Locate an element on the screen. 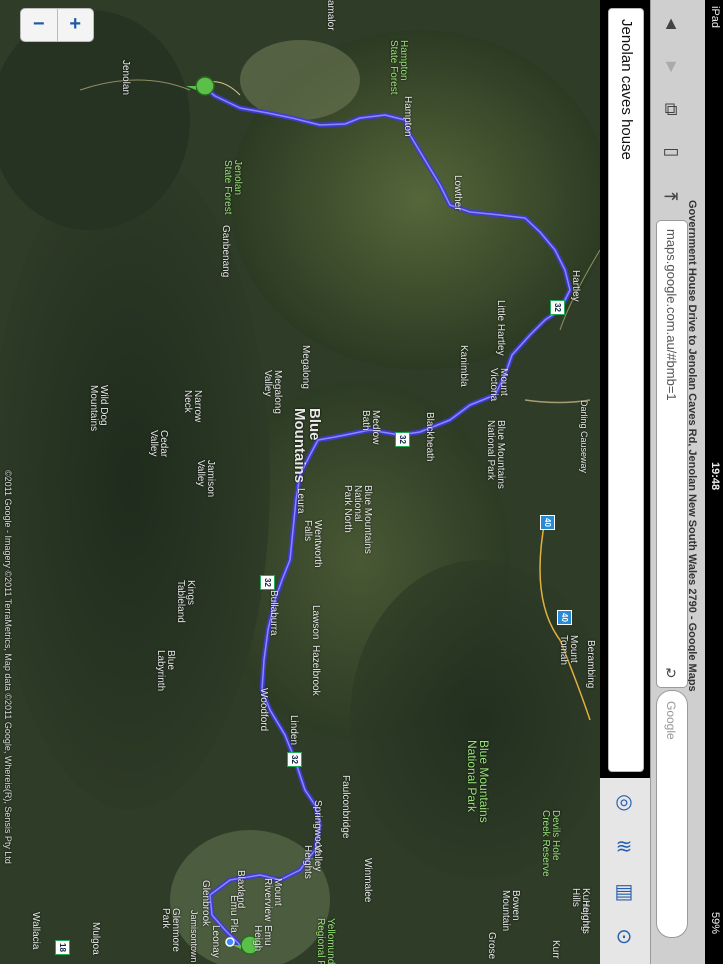 Image resolution: width=723 pixels, height=964 pixels. layers-icon: ≋ is located at coordinates (624, 847).